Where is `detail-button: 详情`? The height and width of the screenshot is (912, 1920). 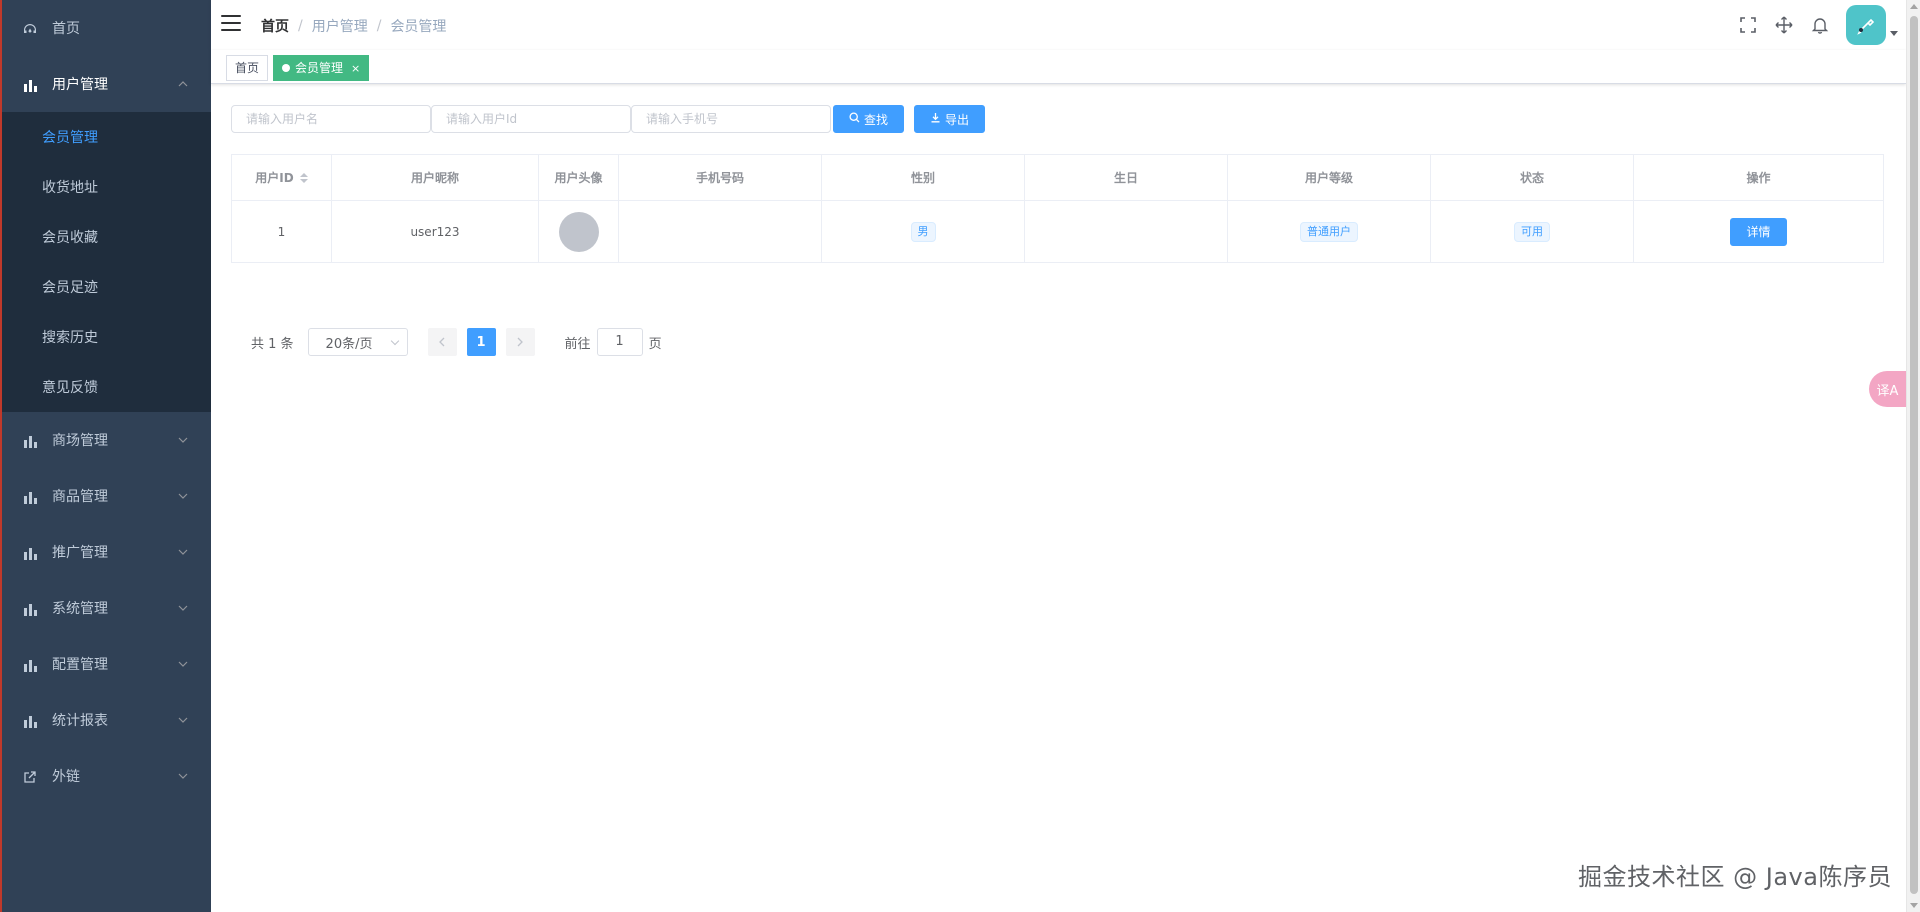 detail-button: 详情 is located at coordinates (1758, 231).